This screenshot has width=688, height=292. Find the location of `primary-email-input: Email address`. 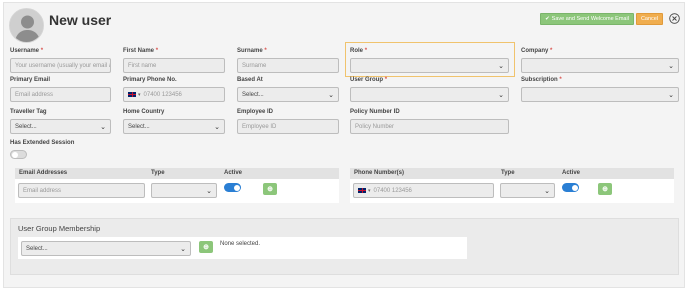

primary-email-input: Email address is located at coordinates (60, 94).